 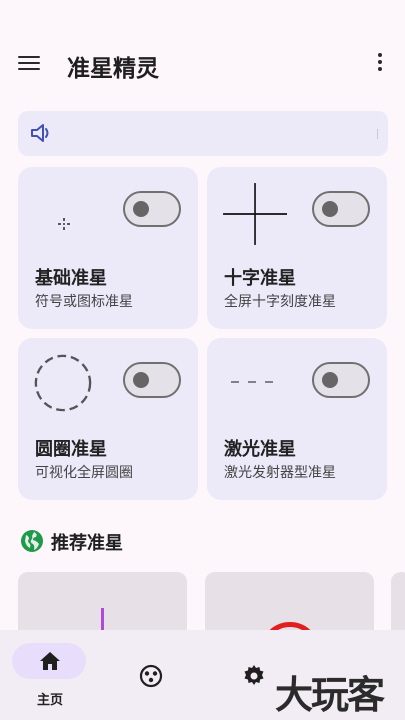 I want to click on card-title: 激光准星, so click(x=260, y=449).